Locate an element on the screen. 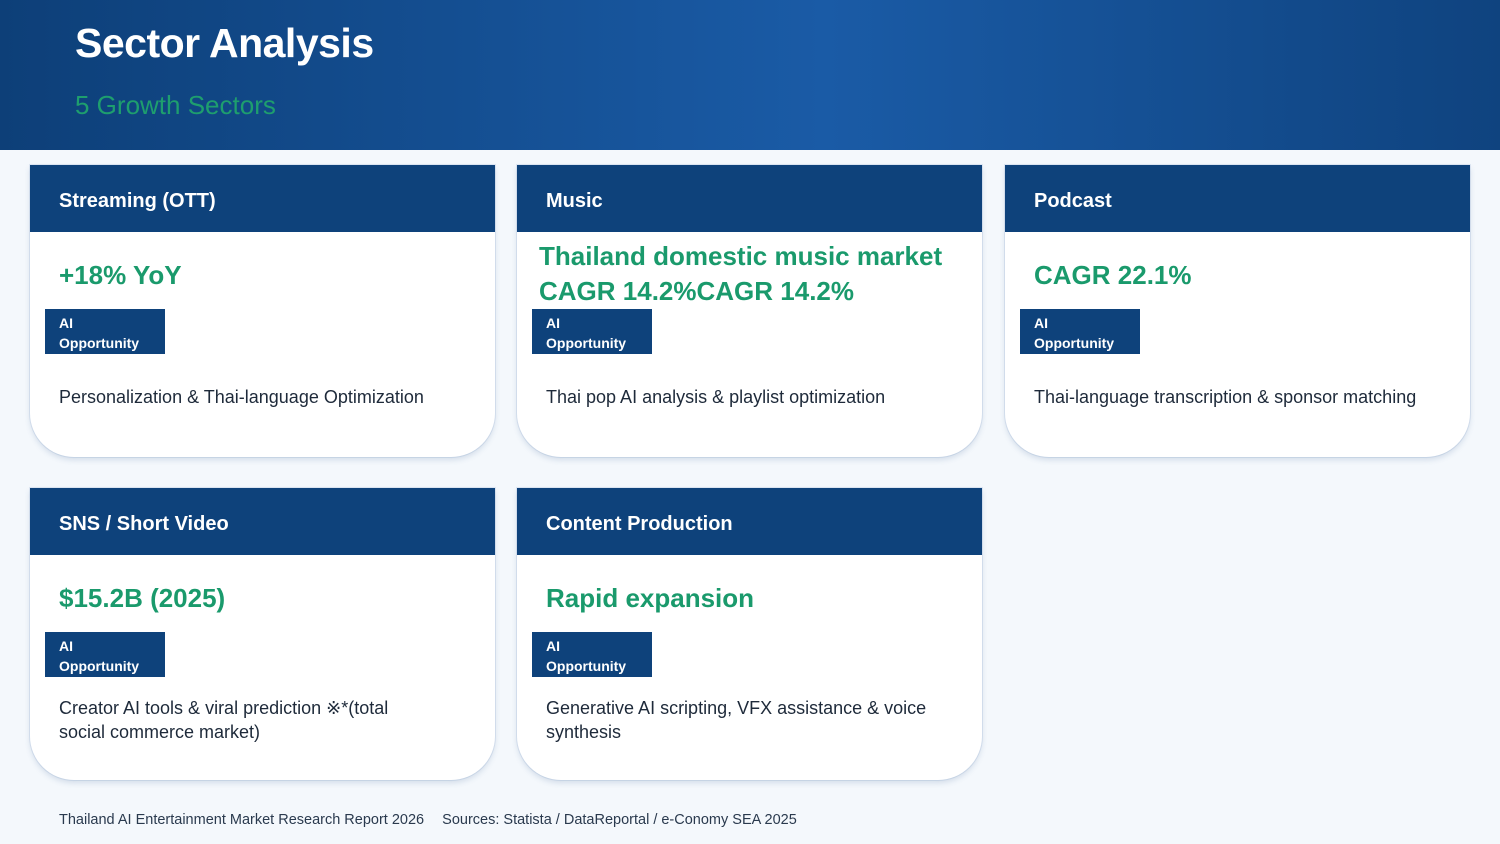  card-metric: $15.2B (2025) is located at coordinates (142, 598).